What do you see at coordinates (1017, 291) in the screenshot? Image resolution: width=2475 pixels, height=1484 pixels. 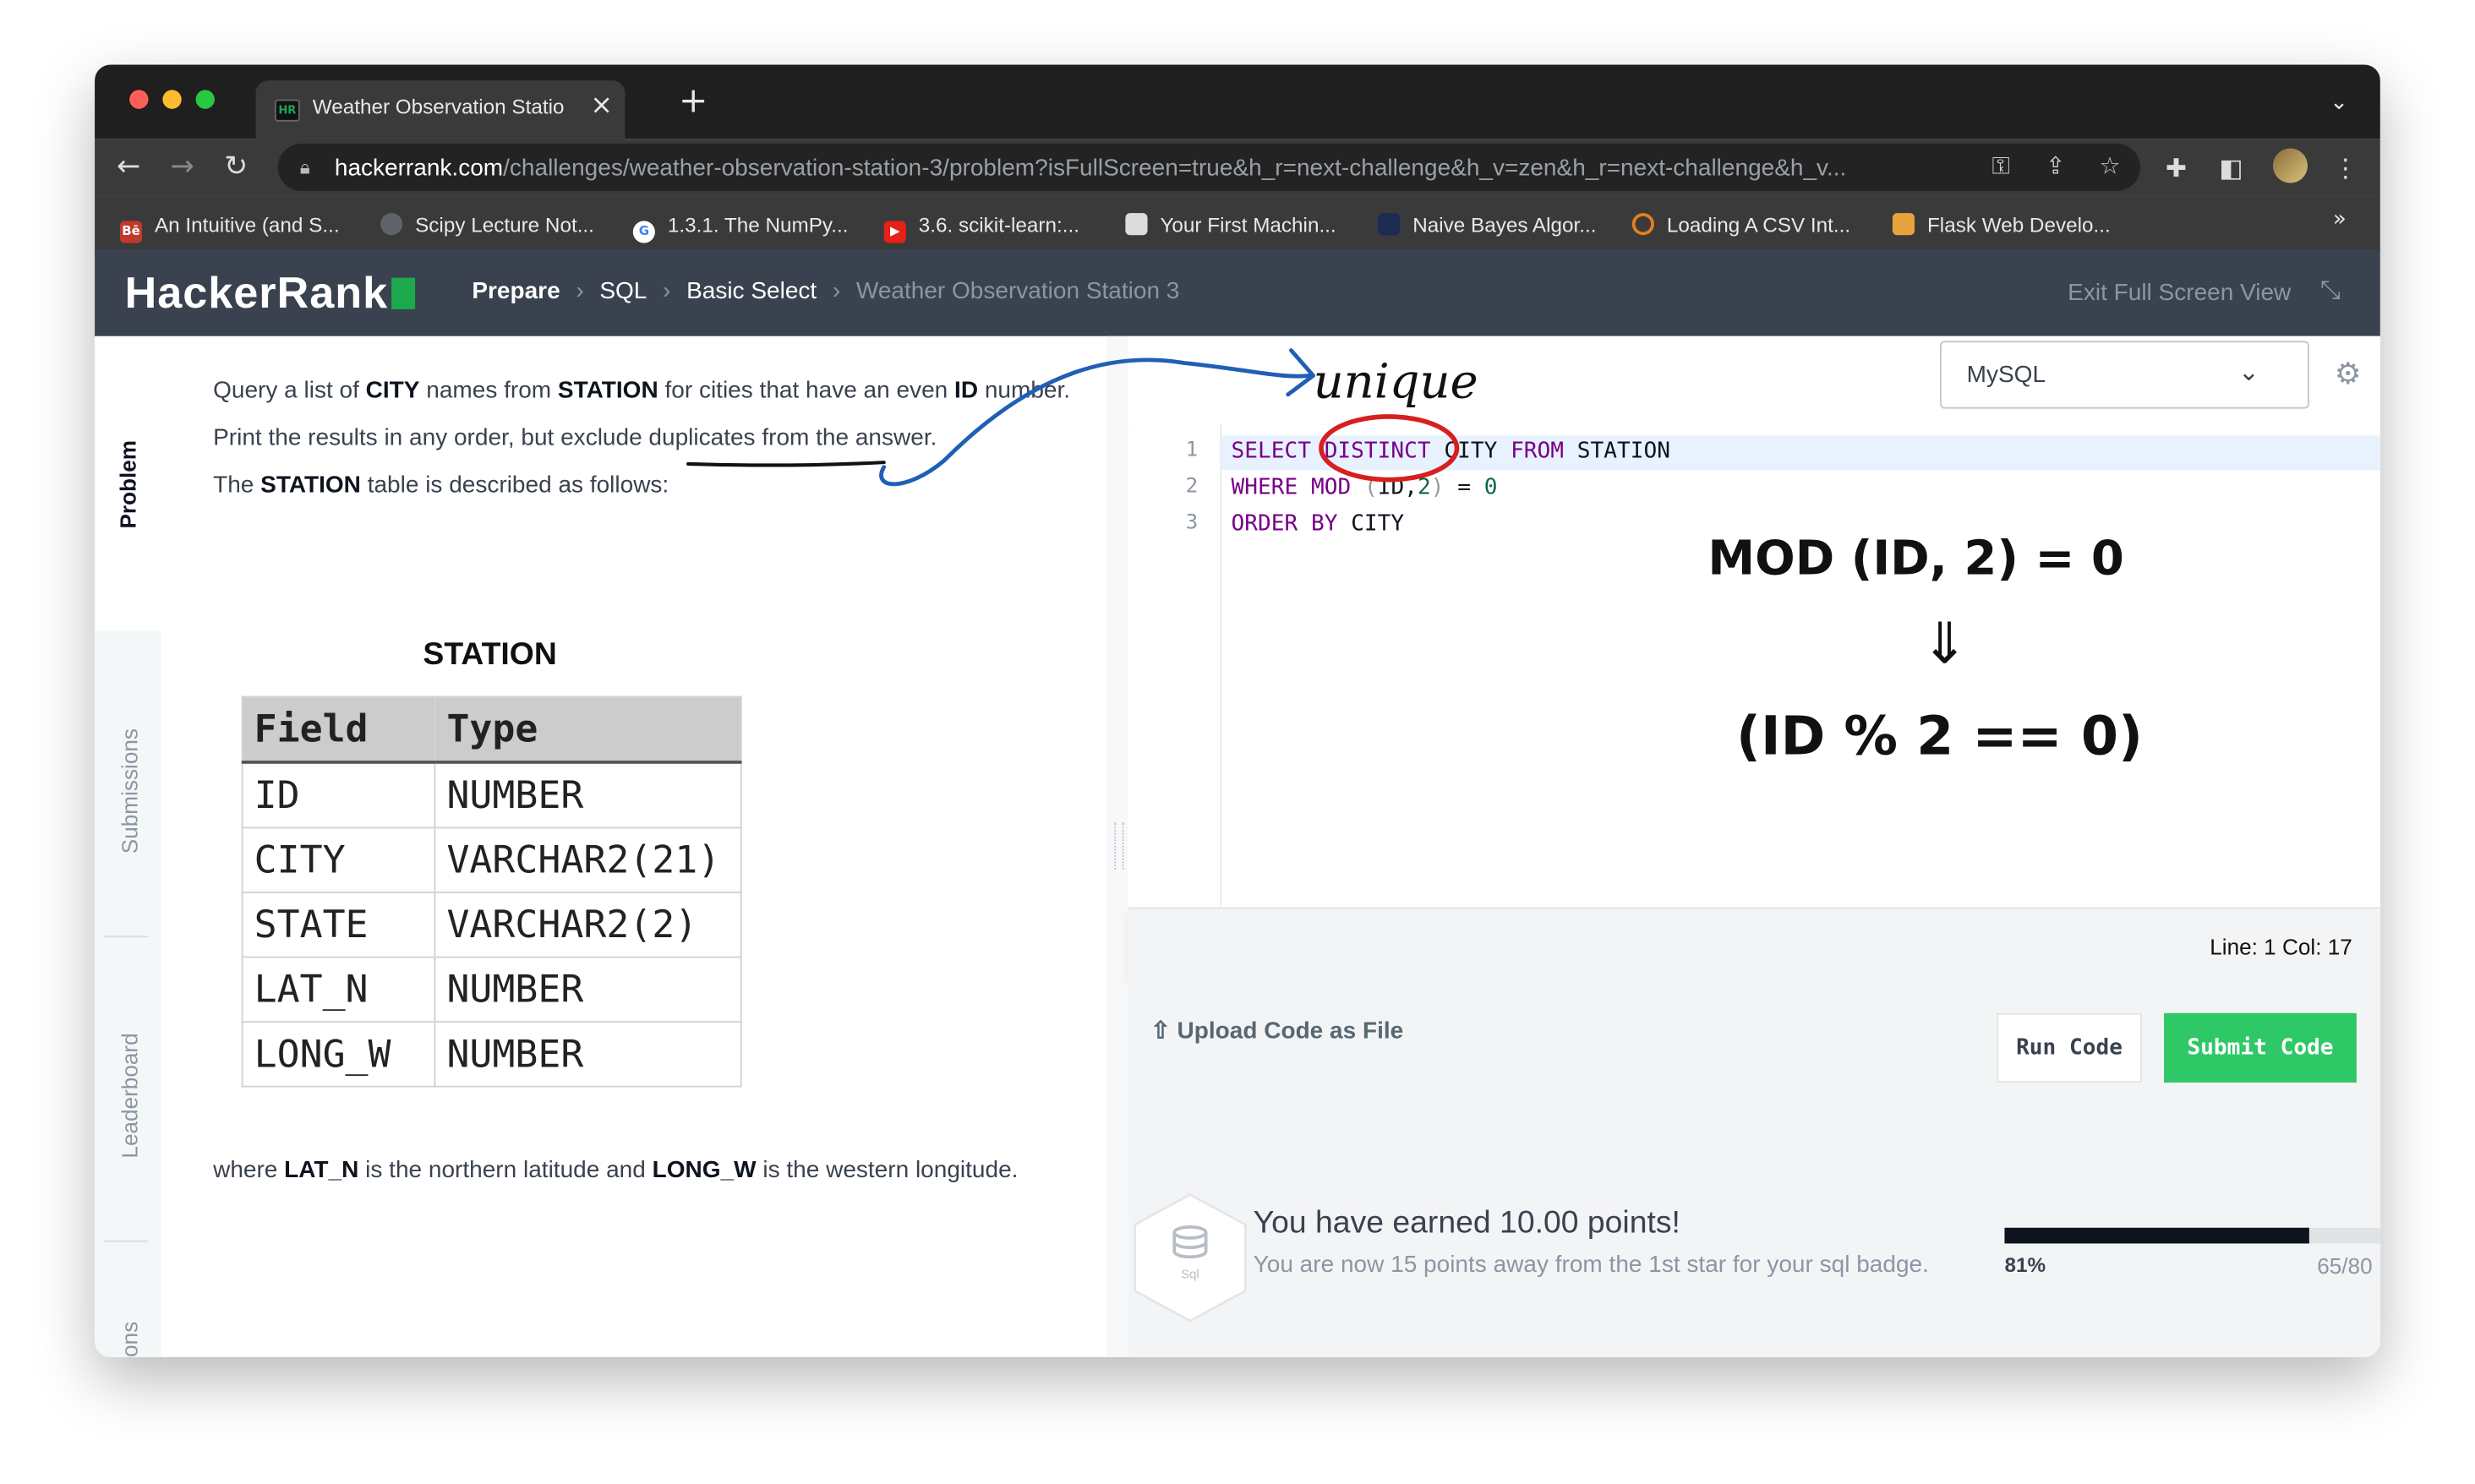 I see `breadcrumb-current: Weather Observation Station 3` at bounding box center [1017, 291].